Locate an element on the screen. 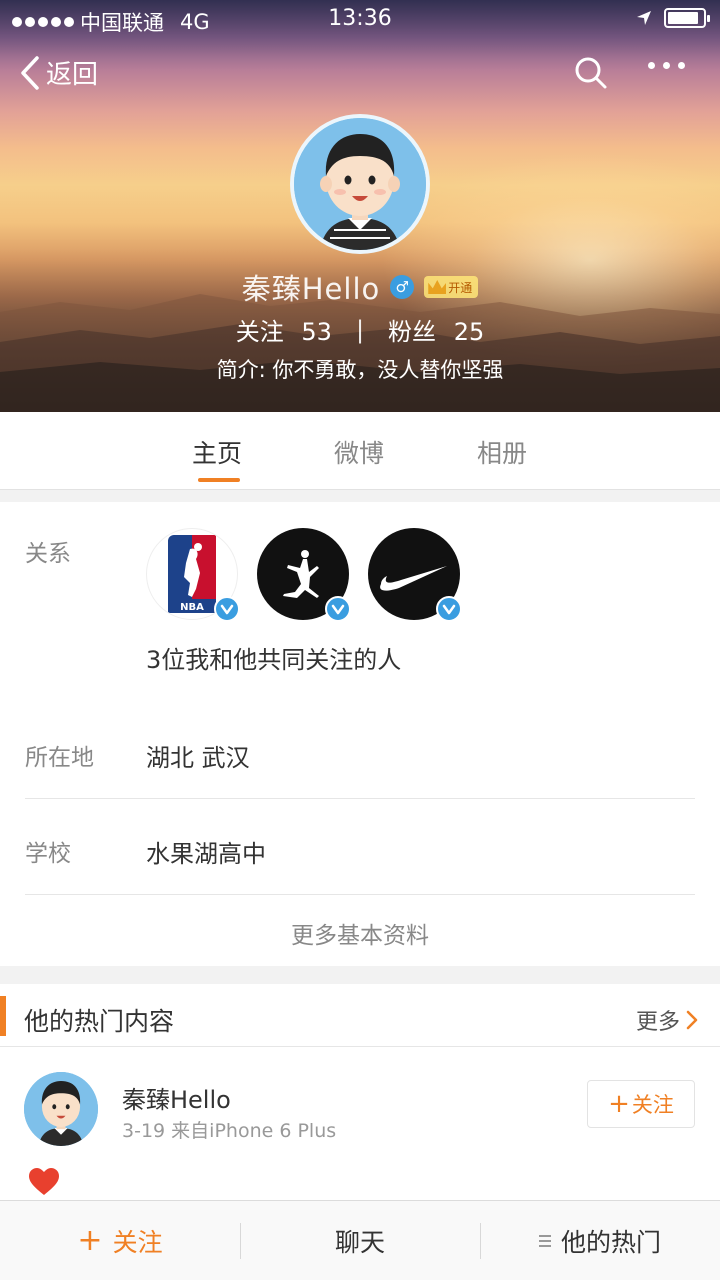  mutual-follow-nike is located at coordinates (415, 575).